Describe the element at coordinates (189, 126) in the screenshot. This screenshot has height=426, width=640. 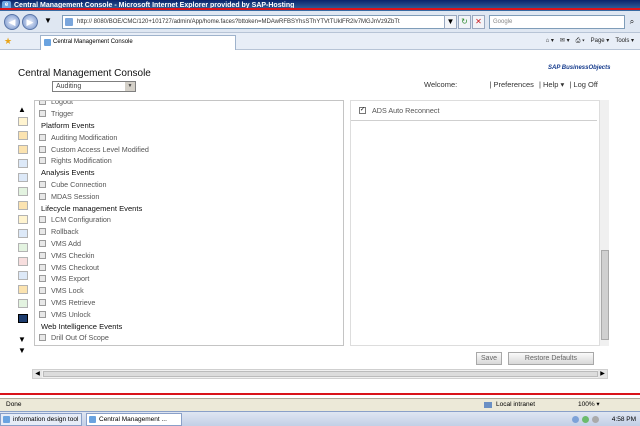
I see `event-group-heading: Platform Events` at that location.